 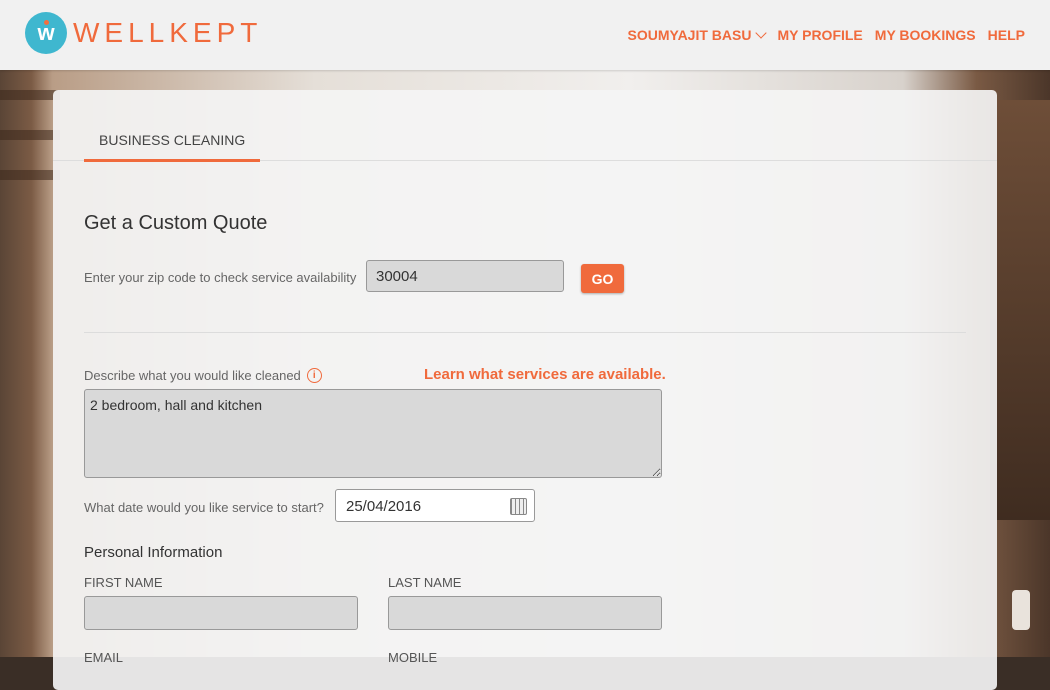 What do you see at coordinates (192, 375) in the screenshot?
I see `describe-label: Describe what you would like cleaned` at bounding box center [192, 375].